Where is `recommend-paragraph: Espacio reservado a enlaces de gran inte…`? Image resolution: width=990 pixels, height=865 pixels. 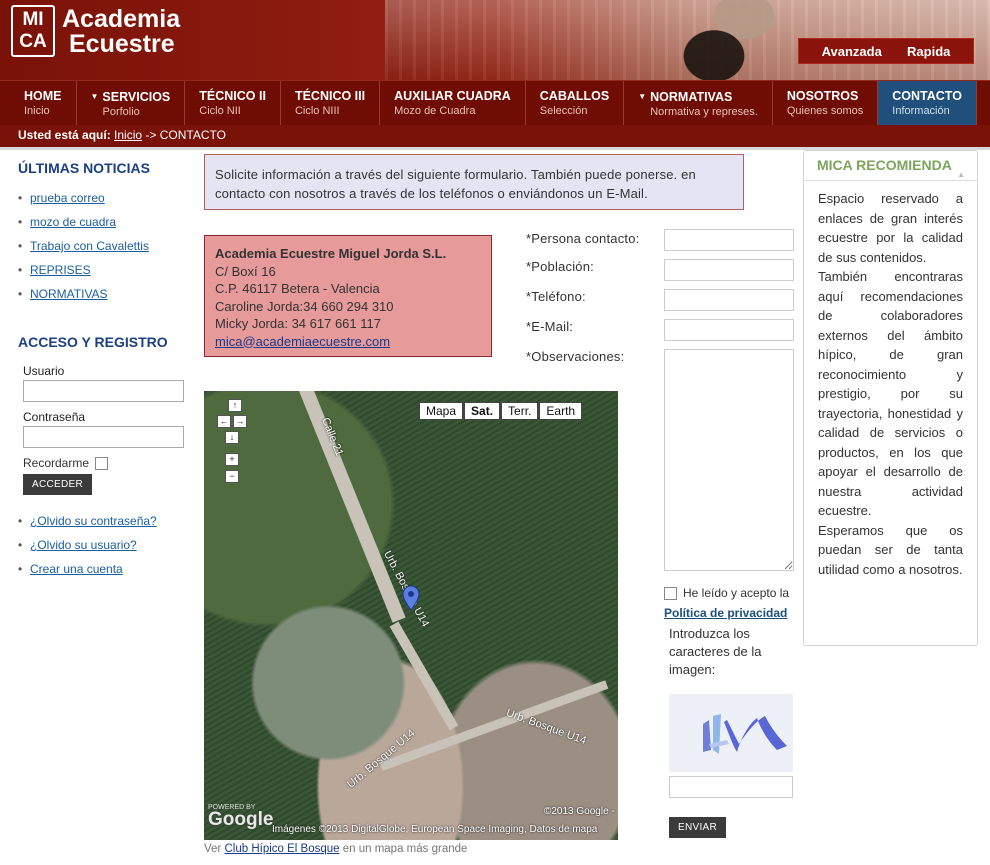 recommend-paragraph: Espacio reservado a enlaces de gran inte… is located at coordinates (890, 228).